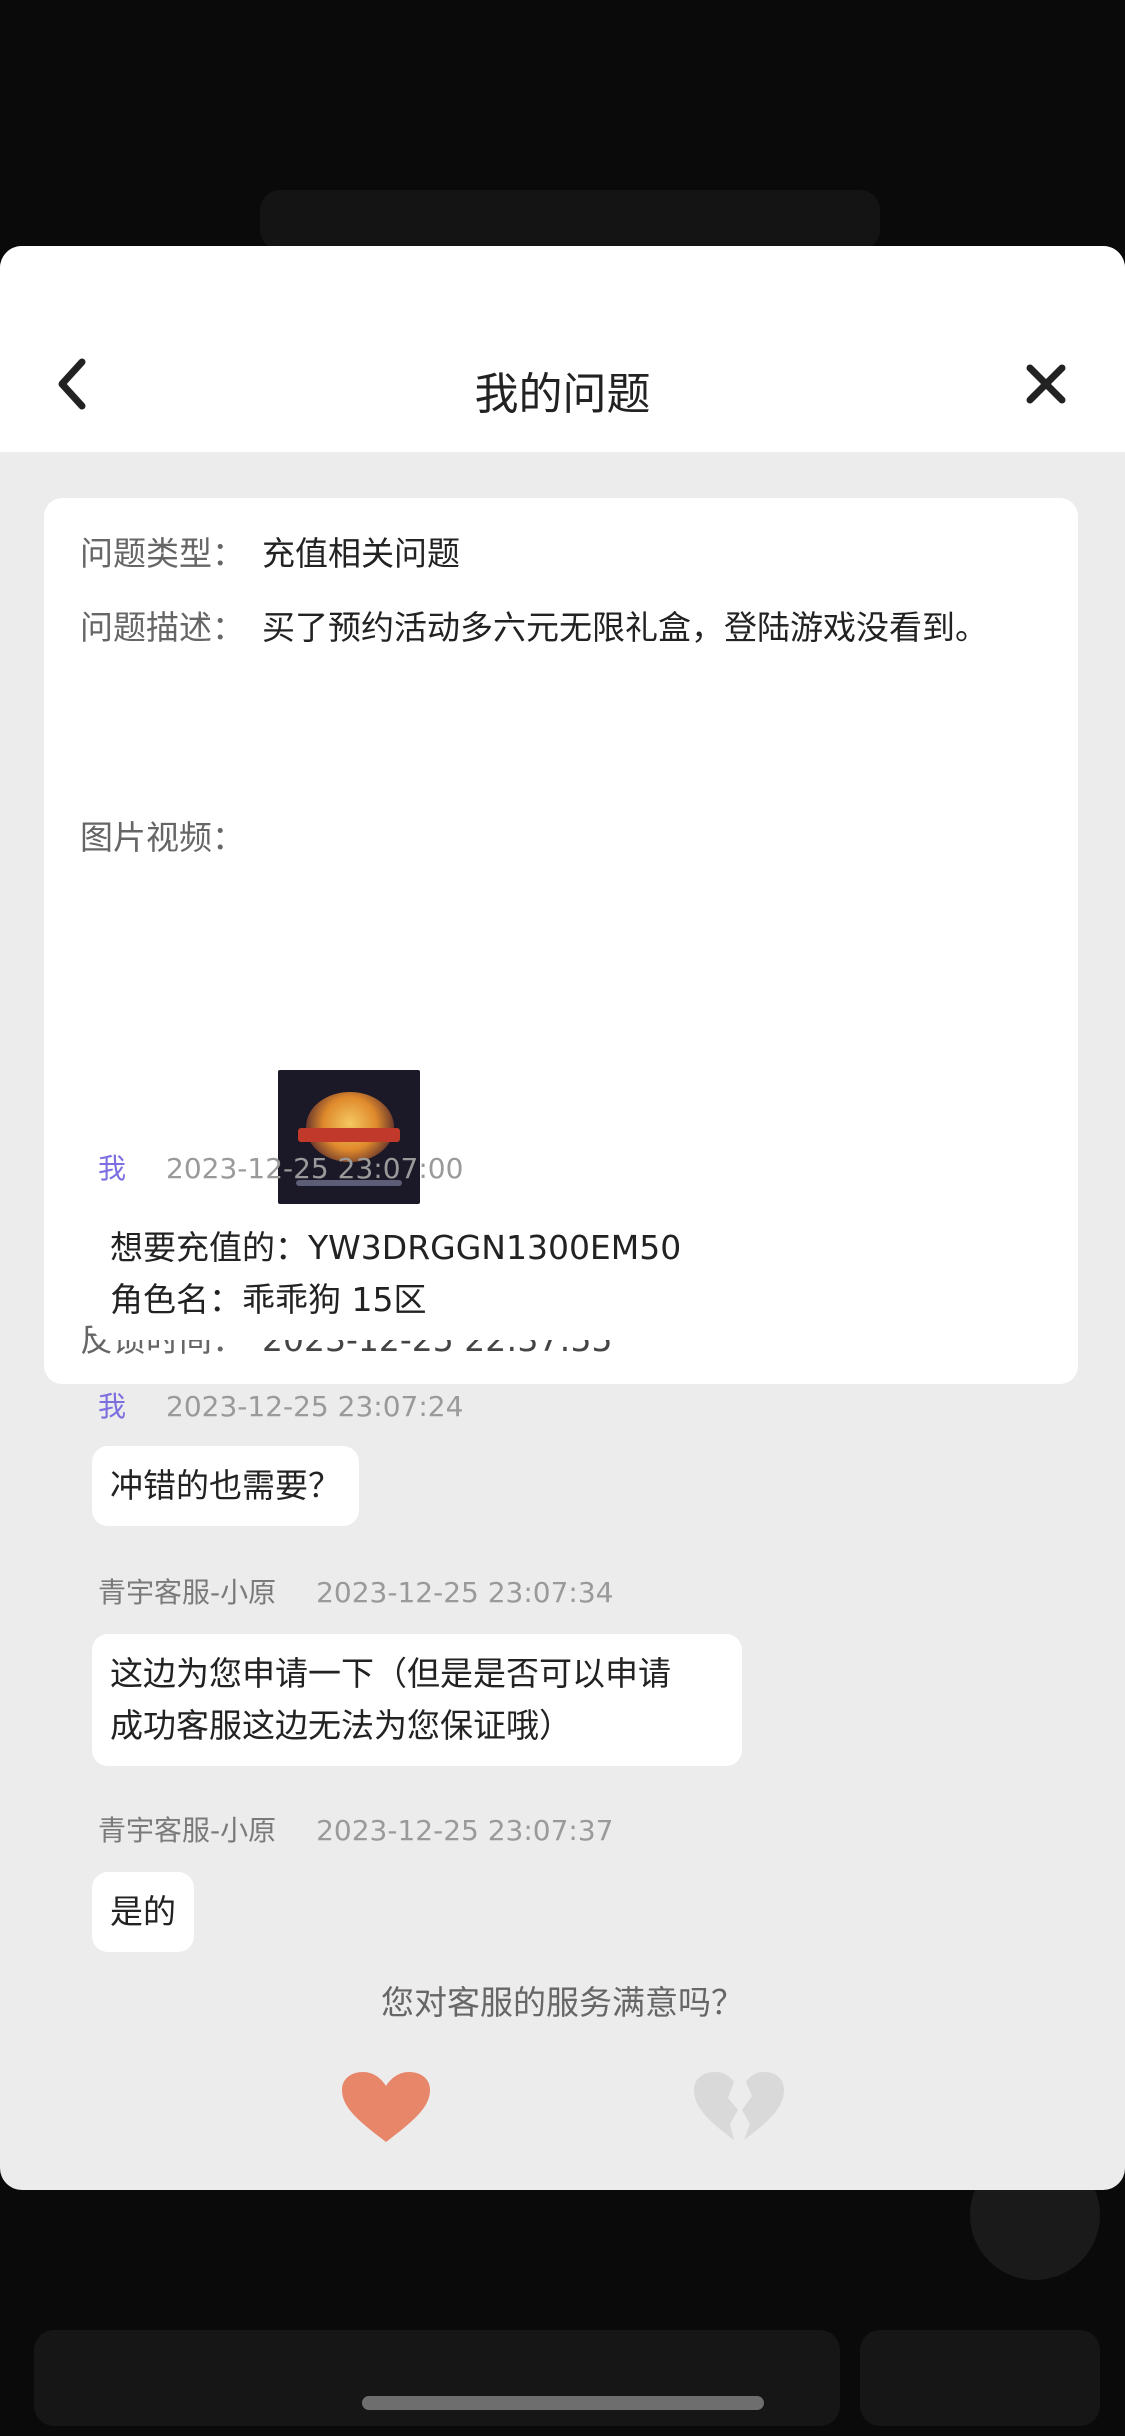 This screenshot has width=1125, height=2436. I want to click on message-time: 2023-12-25 23:07:00, so click(315, 1168).